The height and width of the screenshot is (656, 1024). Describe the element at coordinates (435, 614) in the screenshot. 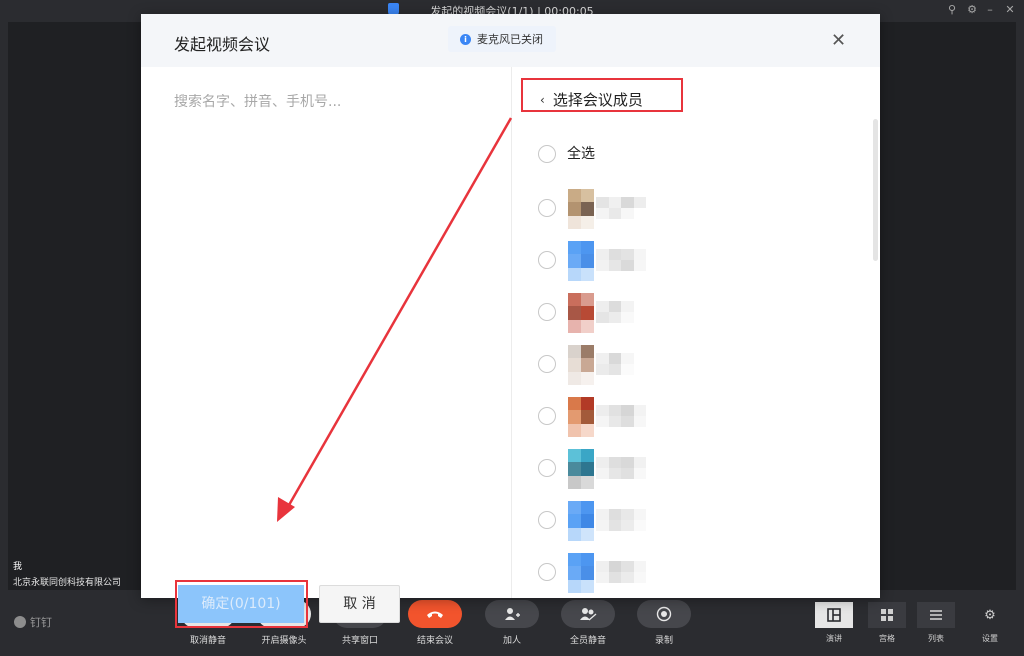

I see `hangup-icon` at that location.